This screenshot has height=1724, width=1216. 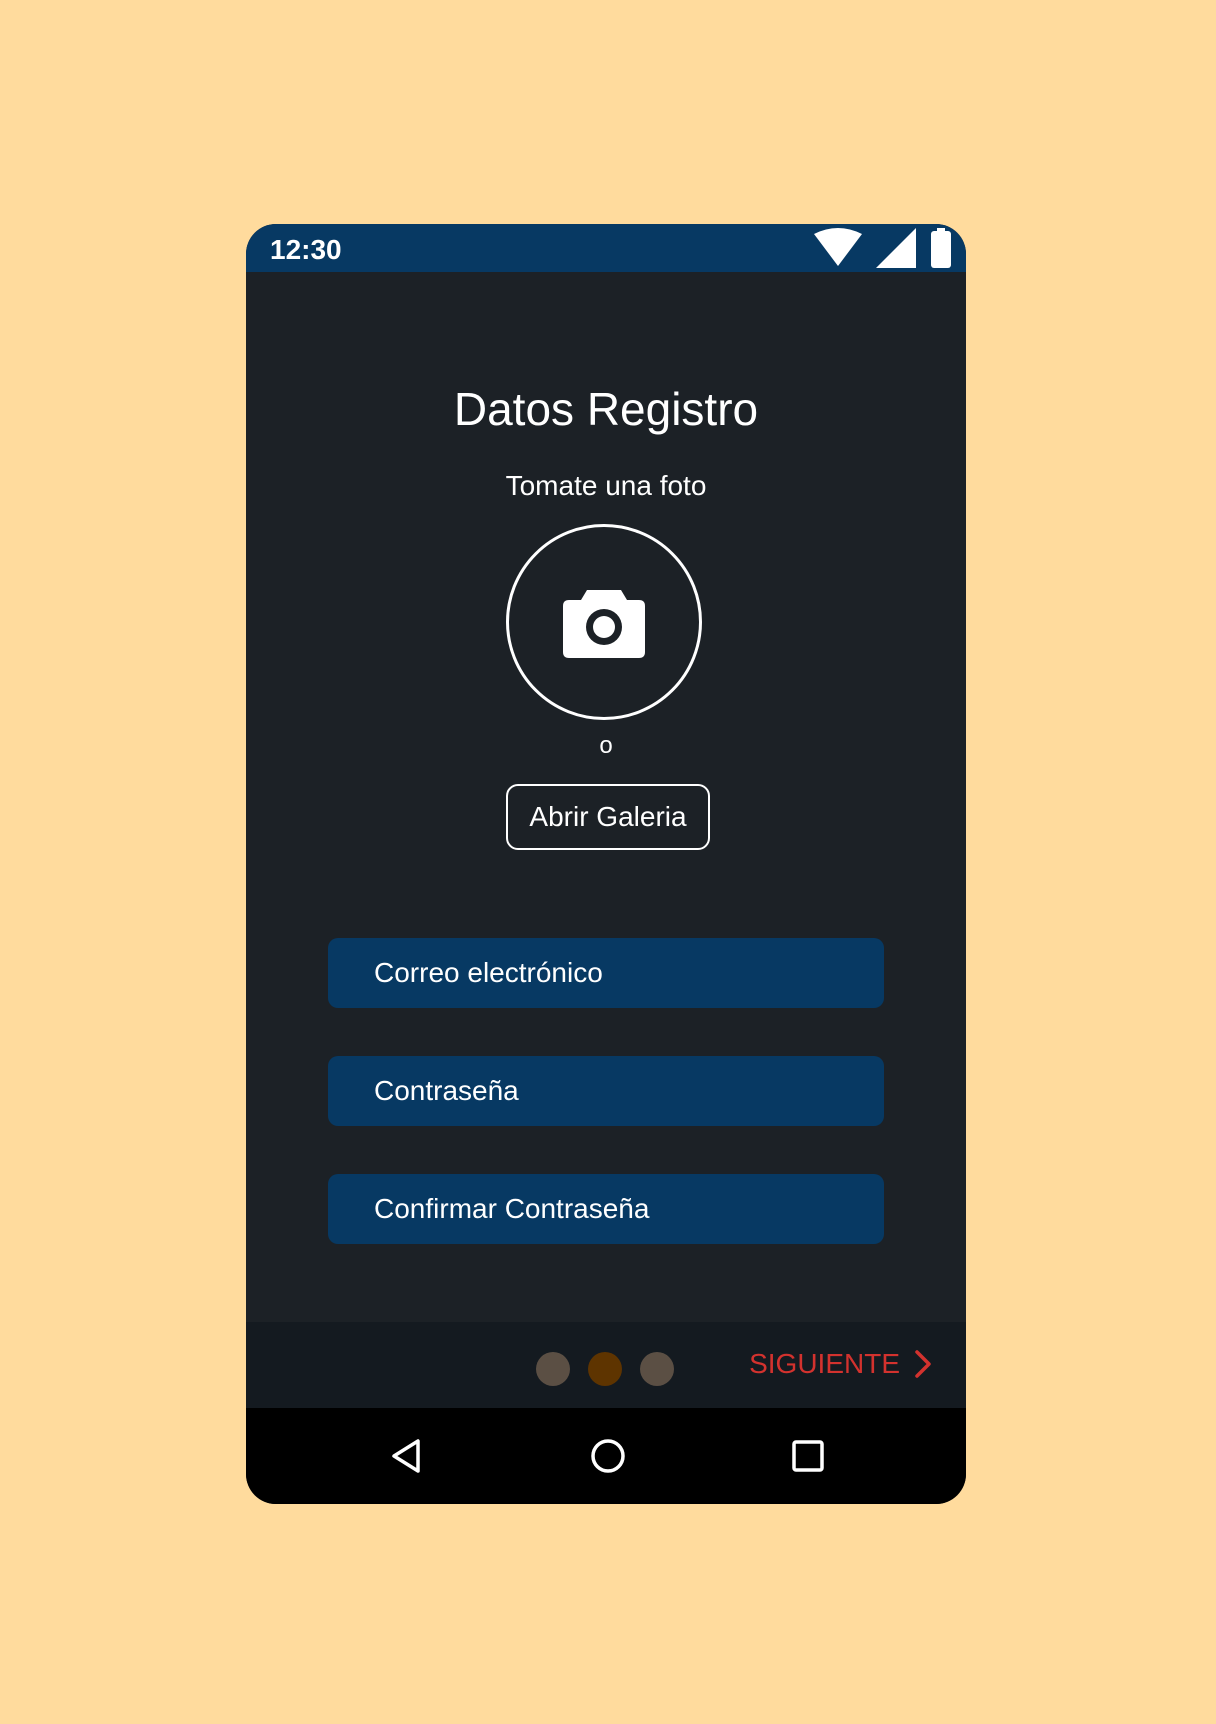 I want to click on status-icons, so click(x=883, y=248).